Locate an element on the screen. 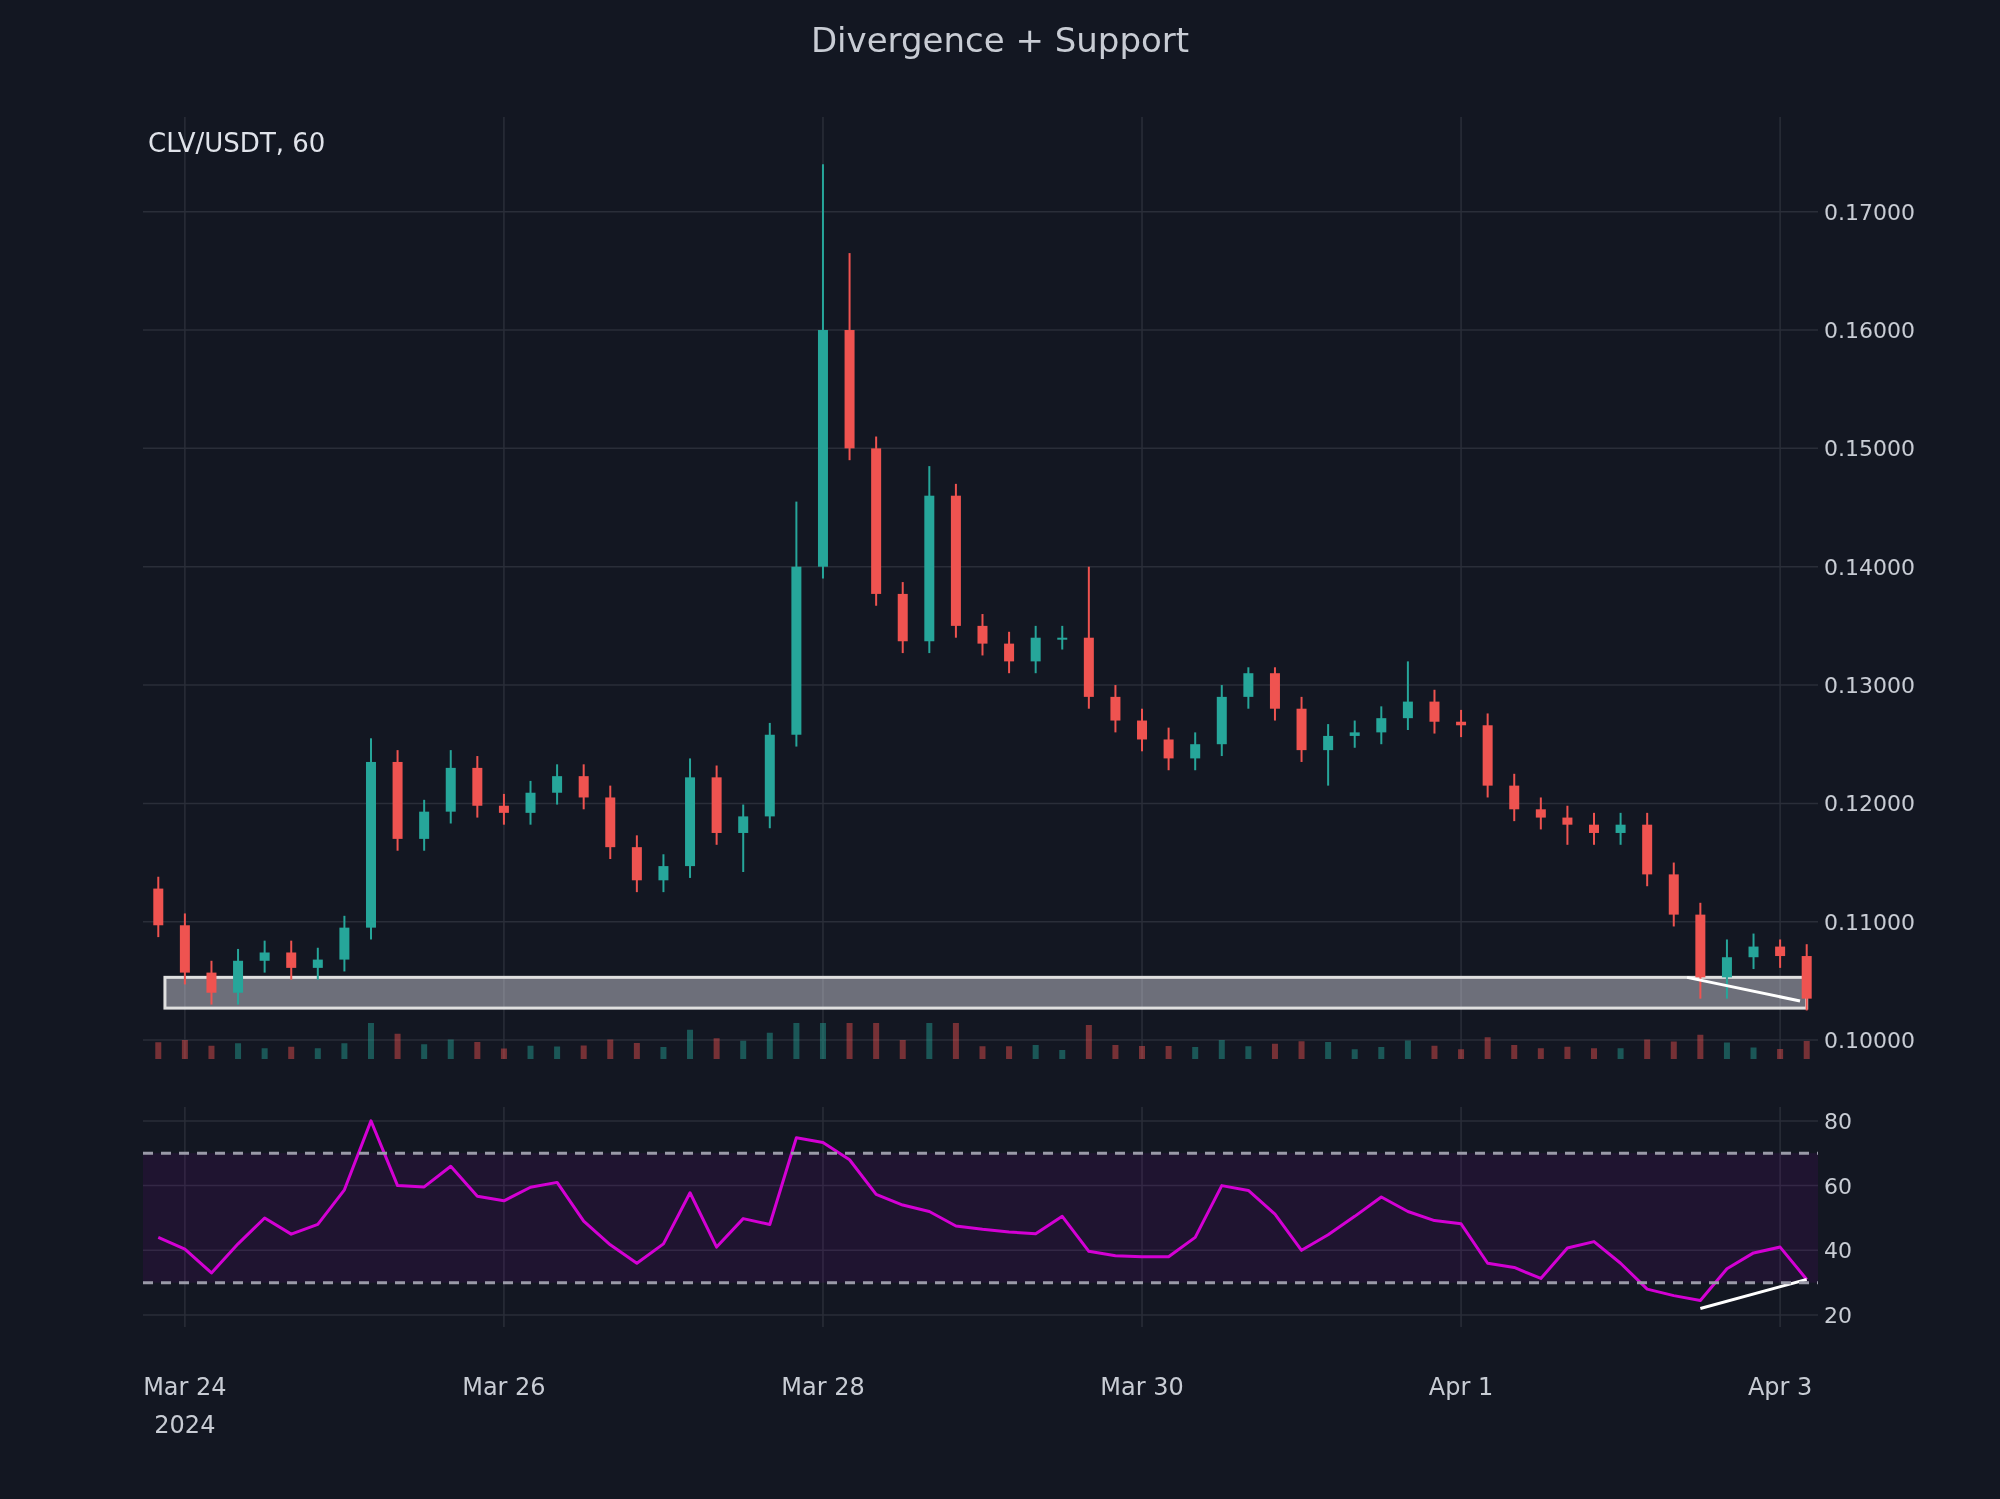 The image size is (2000, 1499). axis-tick-label: 0.17000 is located at coordinates (1869, 212).